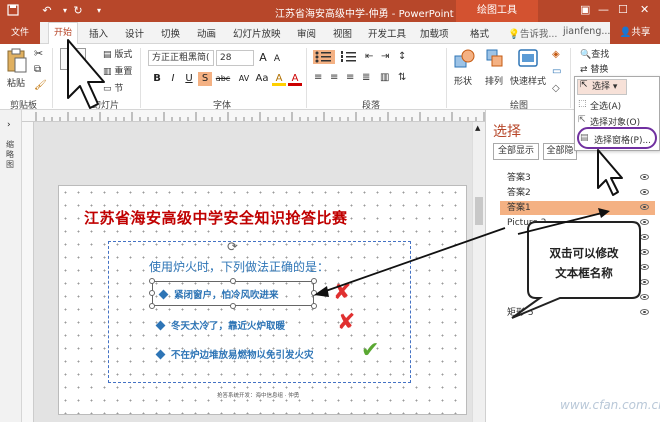  I want to click on callout-text: 双击可以修改 文本框名称, so click(584, 263).